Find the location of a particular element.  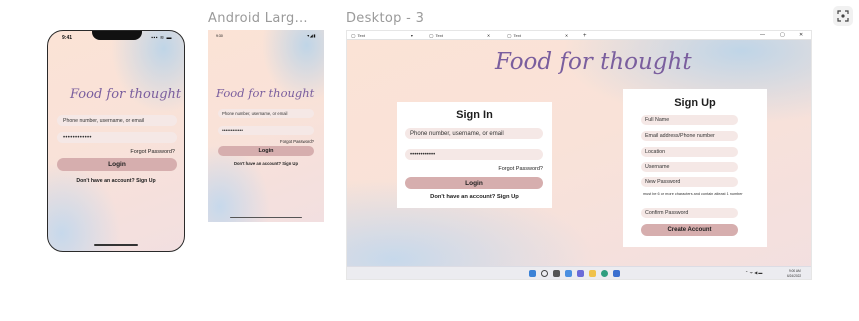

forgot-password-link: Forgot Password? is located at coordinates (152, 152).